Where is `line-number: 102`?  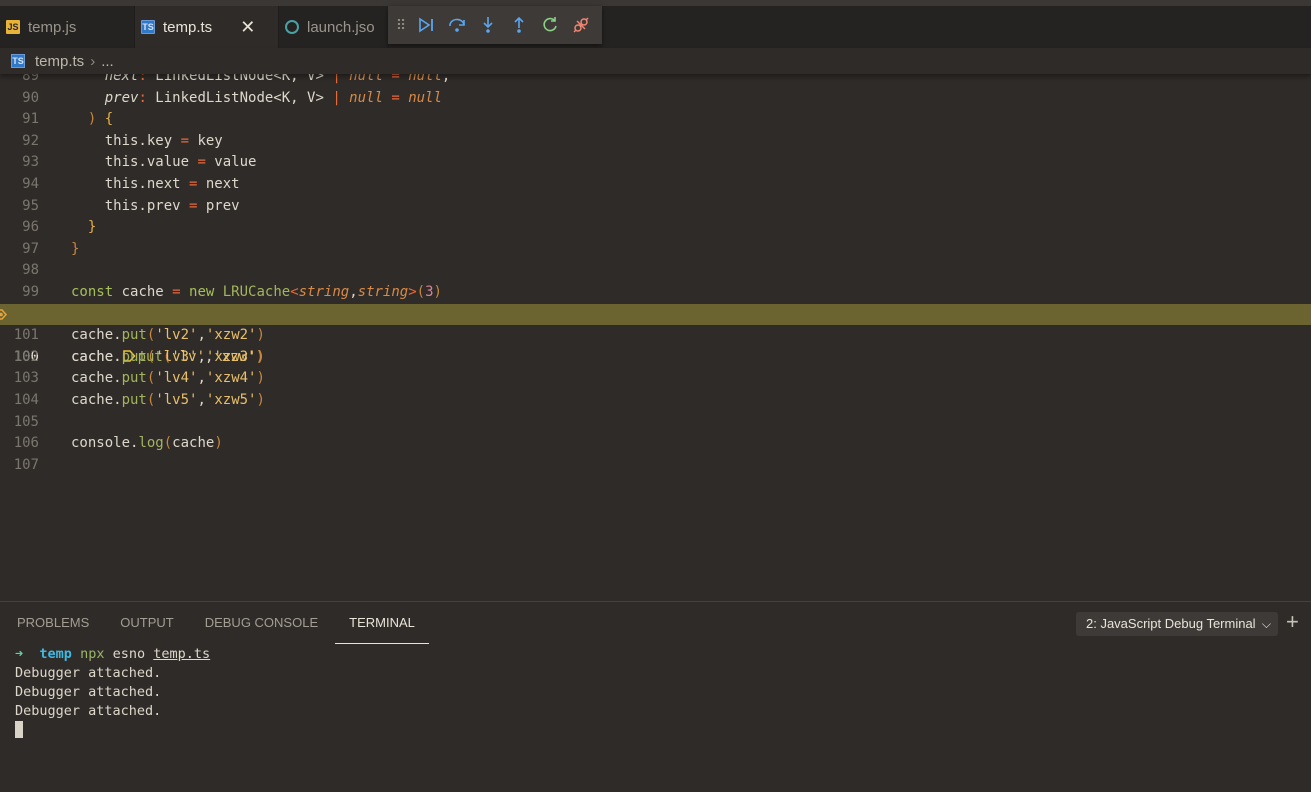 line-number: 102 is located at coordinates (26, 356).